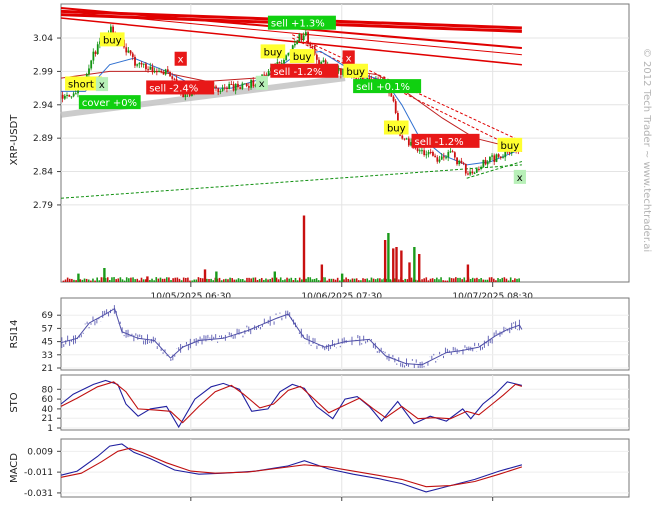 Image resolution: width=657 pixels, height=514 pixels. I want to click on rsi-axis-label: RSI14, so click(14, 334).